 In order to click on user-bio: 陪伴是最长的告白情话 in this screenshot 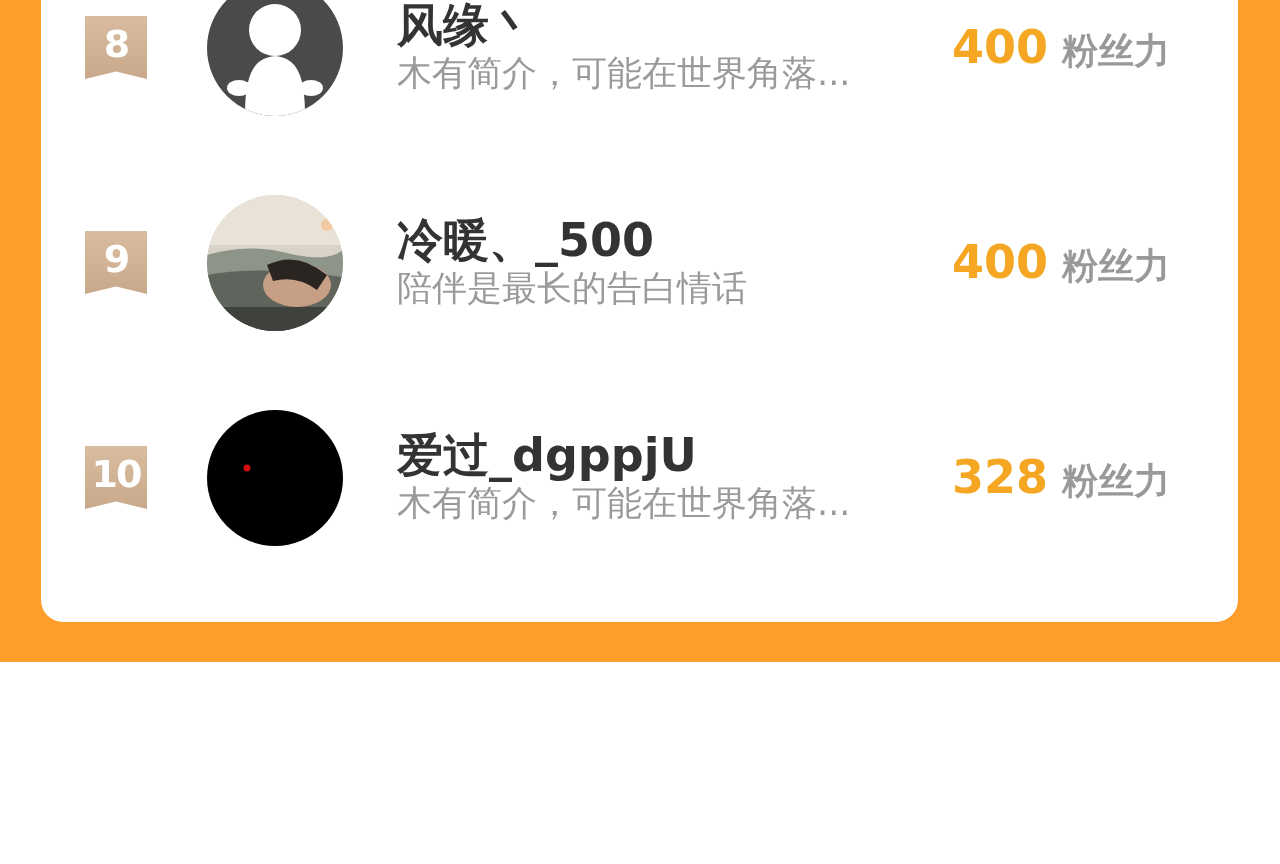, I will do `click(572, 288)`.